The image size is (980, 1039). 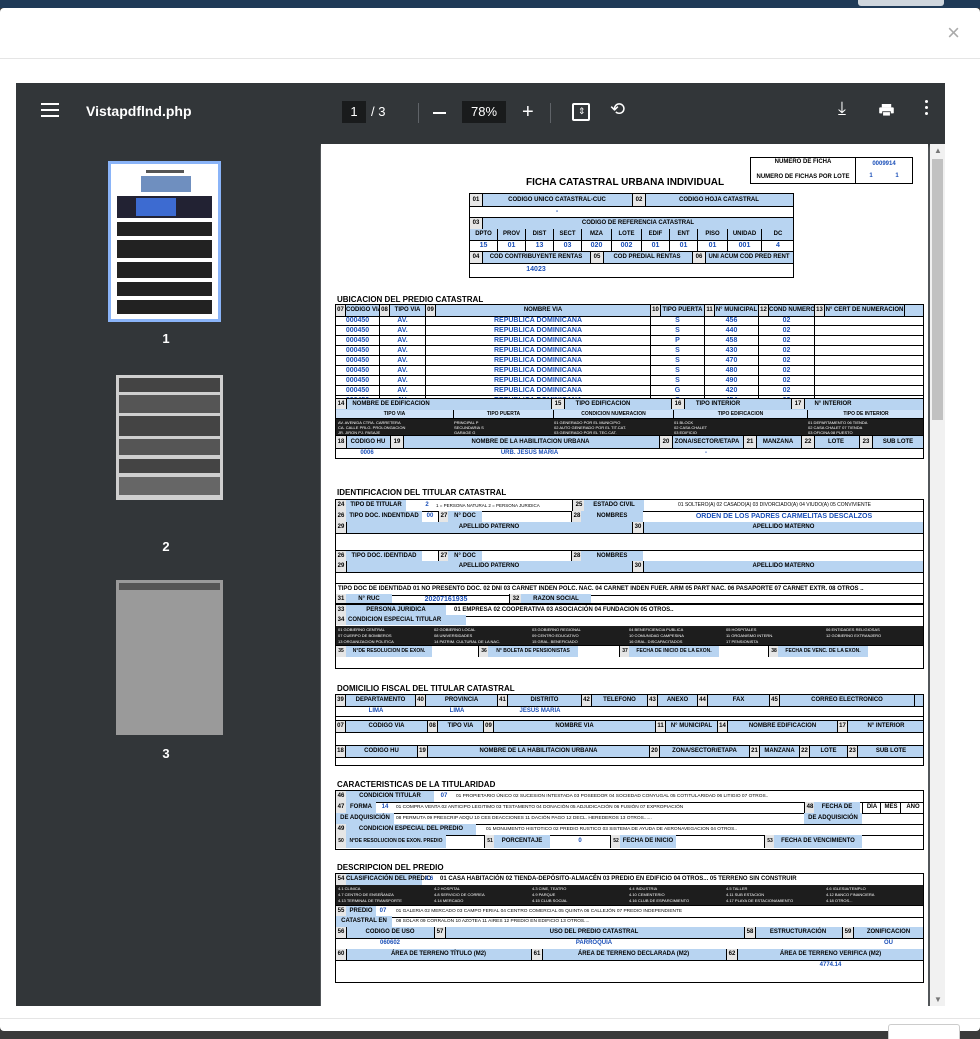 What do you see at coordinates (953, 33) in the screenshot?
I see `close-icon: ×` at bounding box center [953, 33].